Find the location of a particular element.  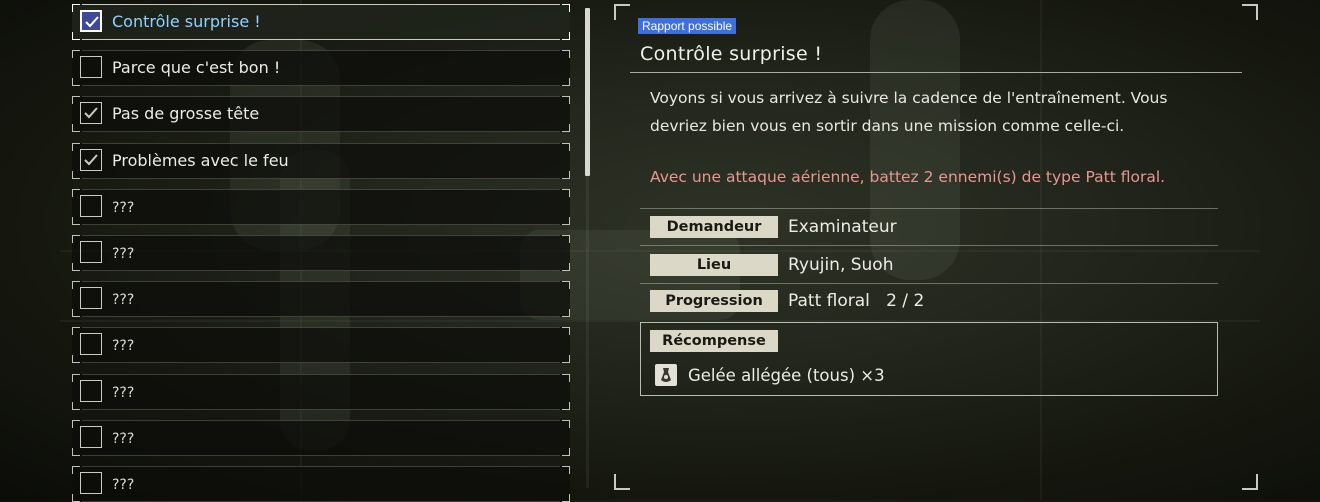

quest-list-item-label: Problèmes avec le feu is located at coordinates (200, 160).